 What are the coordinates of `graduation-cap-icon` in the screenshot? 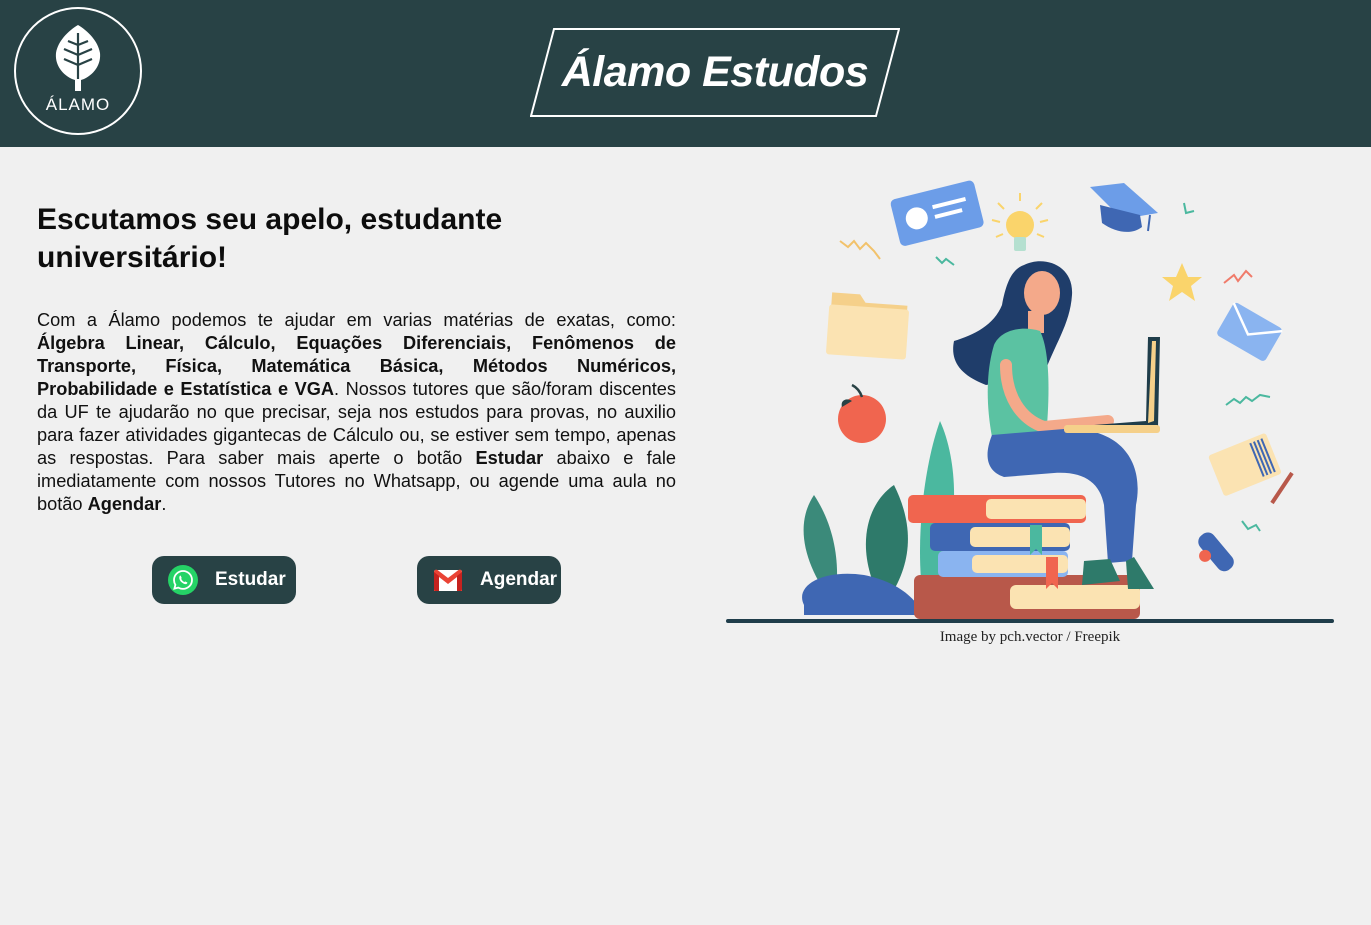 It's located at (1124, 207).